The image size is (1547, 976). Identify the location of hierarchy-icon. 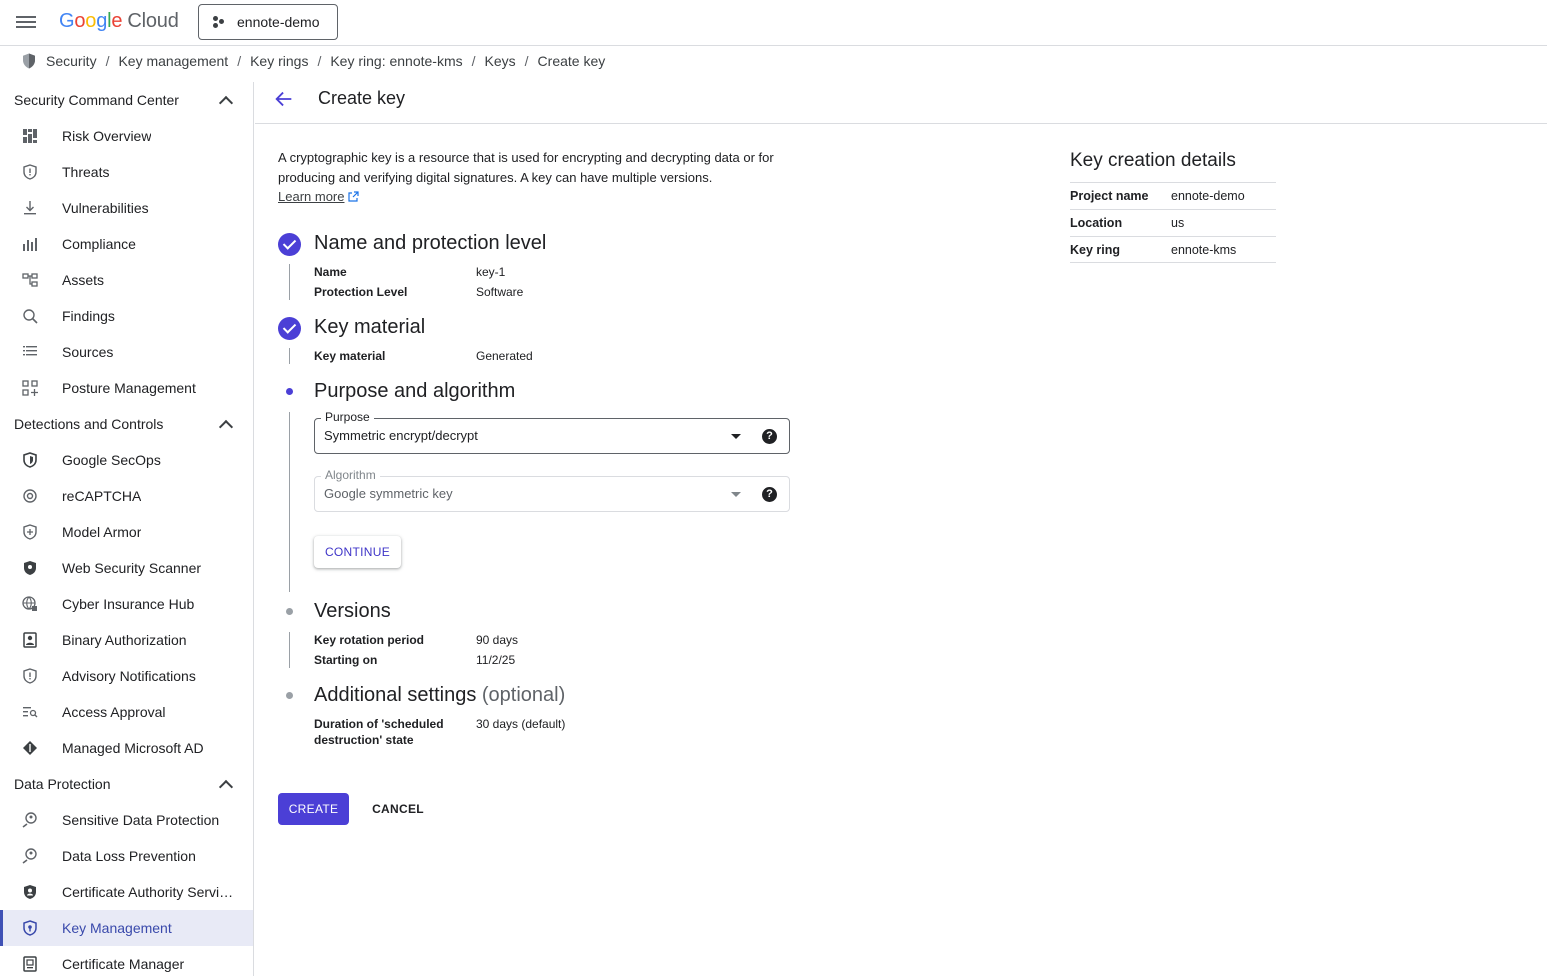
(30, 280).